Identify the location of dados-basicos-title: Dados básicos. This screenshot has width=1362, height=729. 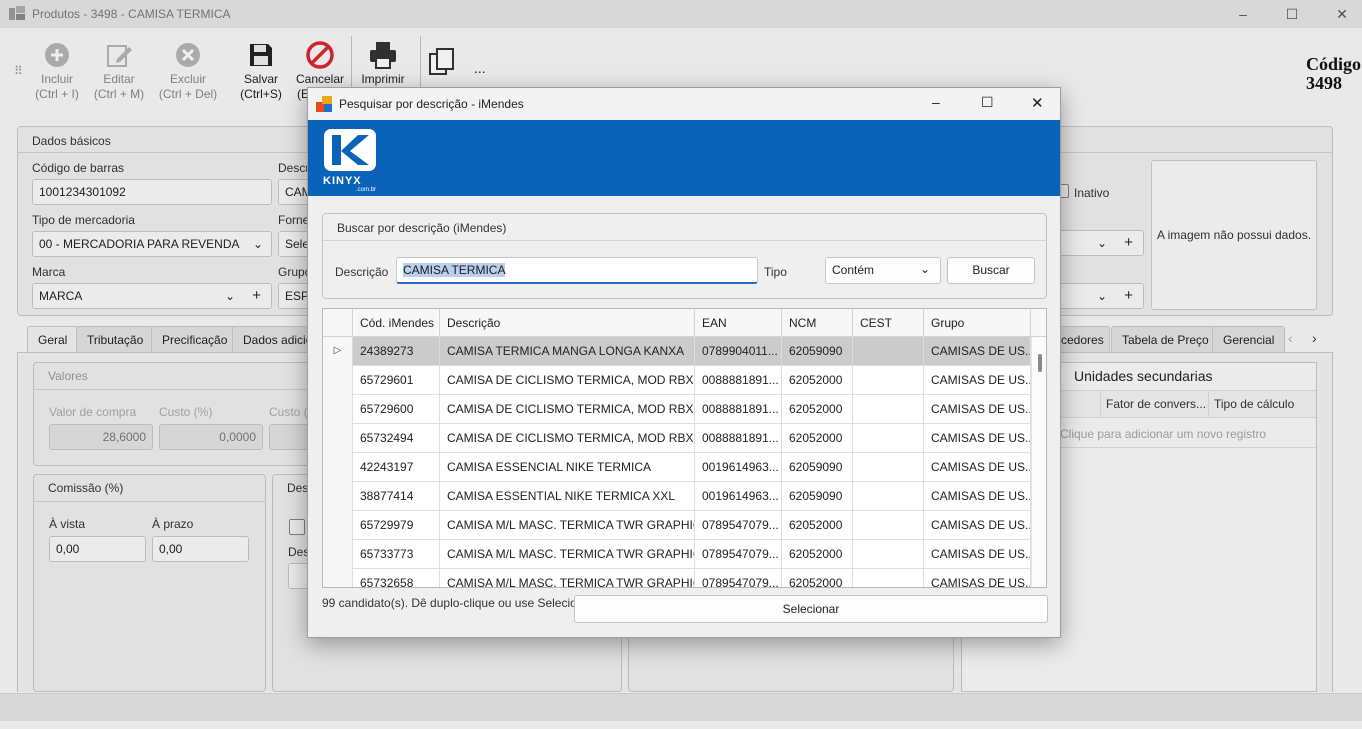
(71, 141).